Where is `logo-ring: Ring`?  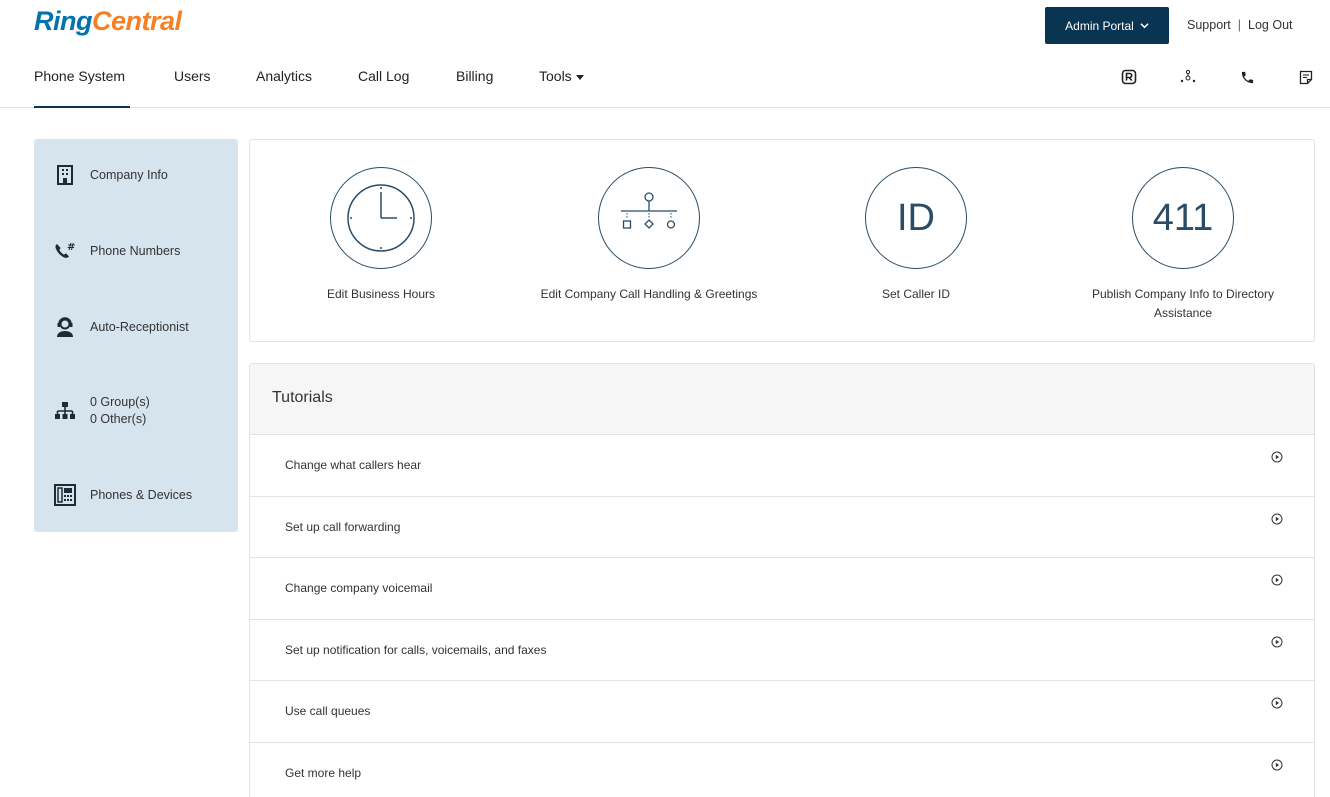 logo-ring: Ring is located at coordinates (63, 21).